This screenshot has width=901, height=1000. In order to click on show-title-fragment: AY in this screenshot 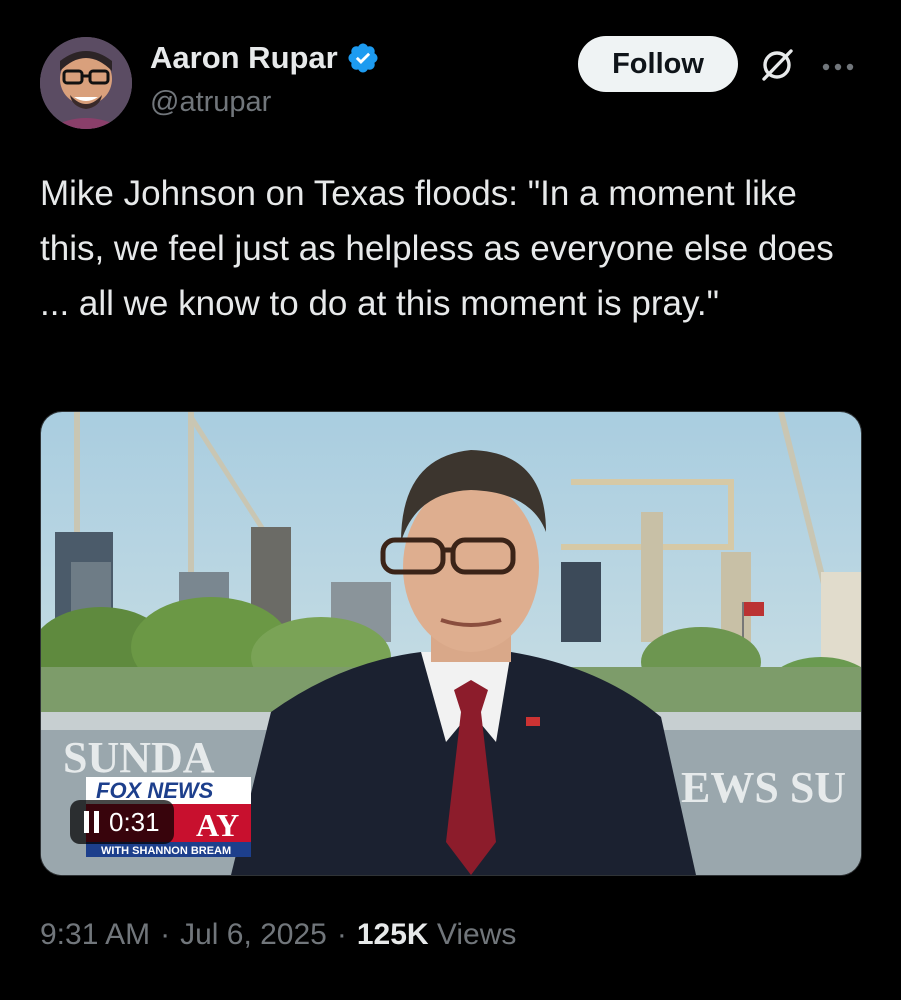, I will do `click(217, 825)`.